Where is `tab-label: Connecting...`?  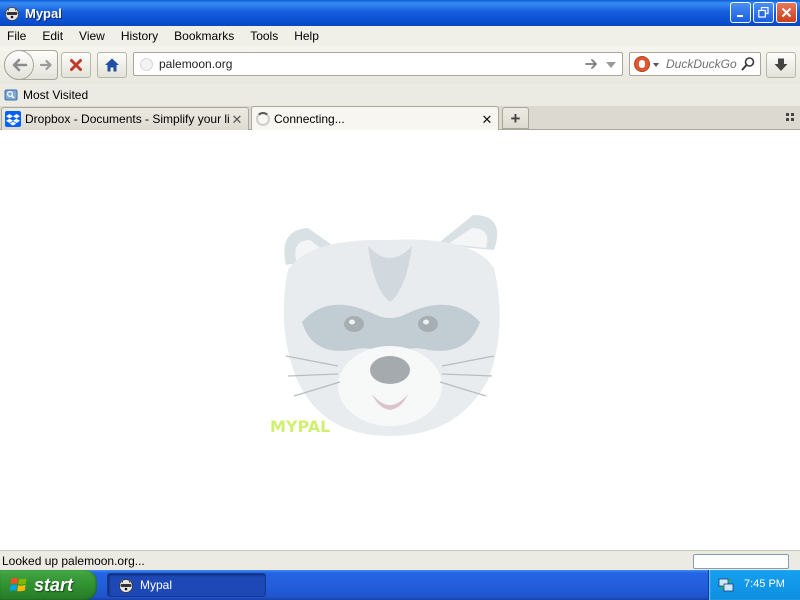 tab-label: Connecting... is located at coordinates (309, 119).